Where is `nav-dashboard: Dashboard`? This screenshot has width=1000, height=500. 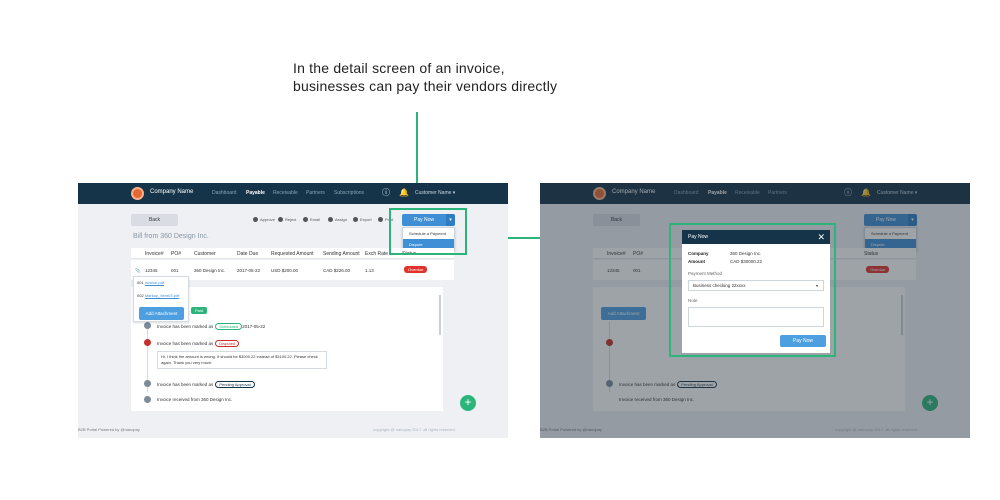
nav-dashboard: Dashboard is located at coordinates (224, 193).